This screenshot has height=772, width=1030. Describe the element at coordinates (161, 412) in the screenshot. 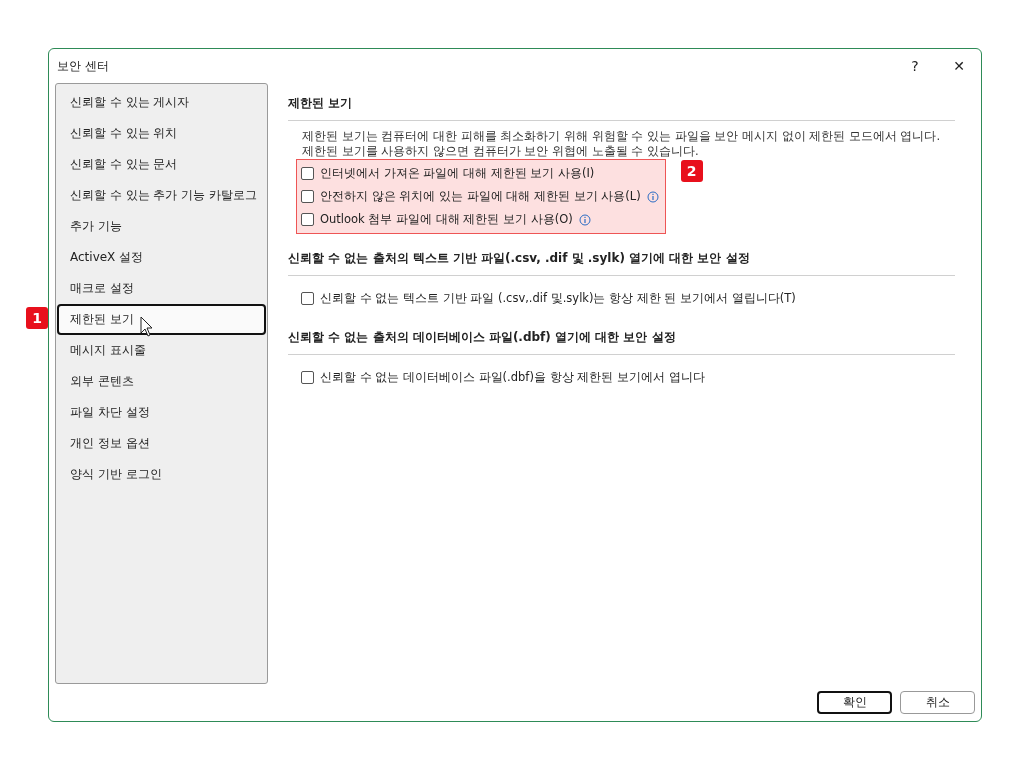

I see `sidebar-item: 파일 차단 설정` at that location.